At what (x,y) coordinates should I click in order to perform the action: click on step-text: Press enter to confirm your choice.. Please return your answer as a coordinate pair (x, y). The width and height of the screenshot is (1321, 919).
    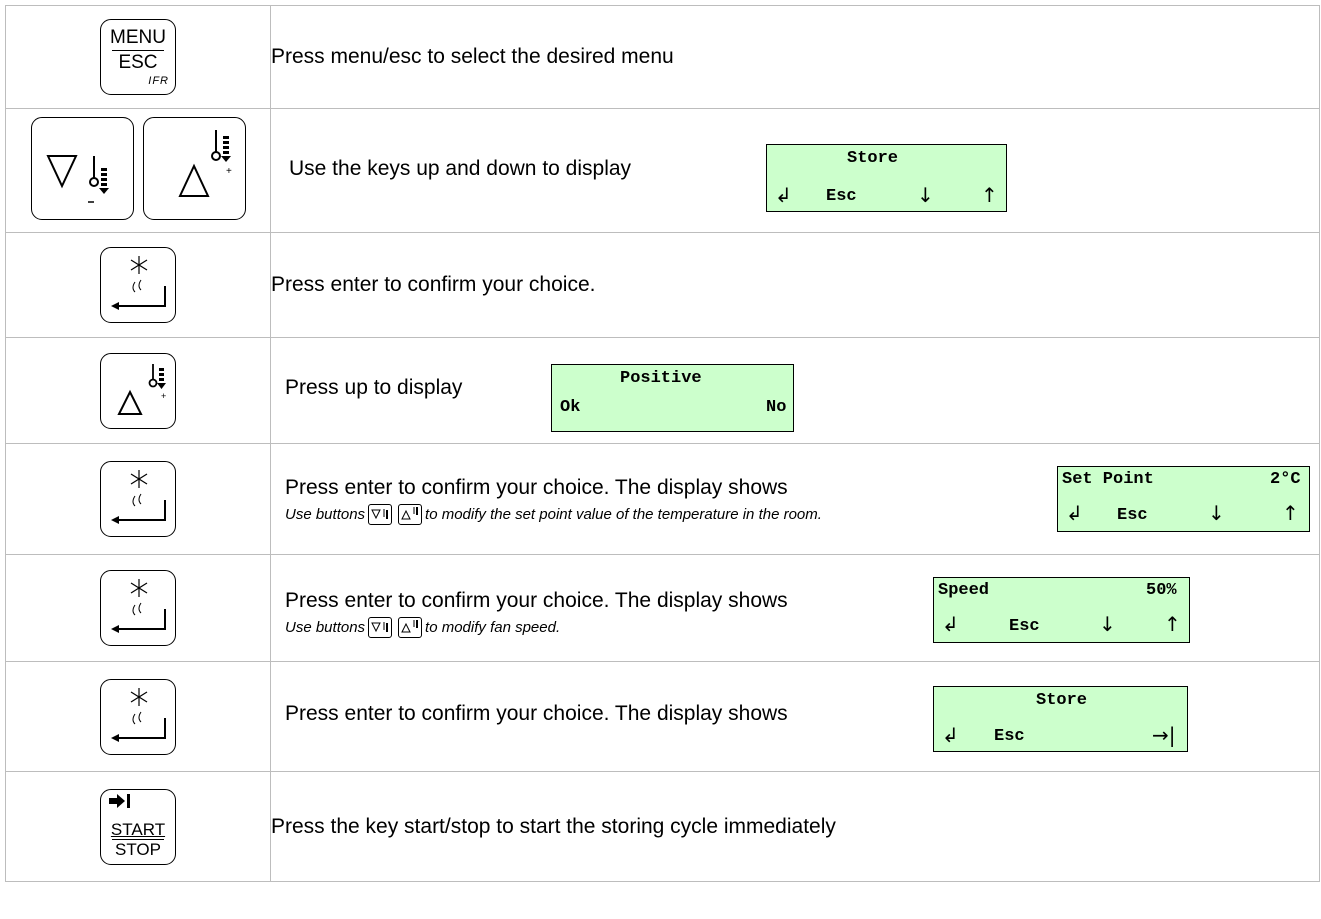
    Looking at the image, I should click on (433, 284).